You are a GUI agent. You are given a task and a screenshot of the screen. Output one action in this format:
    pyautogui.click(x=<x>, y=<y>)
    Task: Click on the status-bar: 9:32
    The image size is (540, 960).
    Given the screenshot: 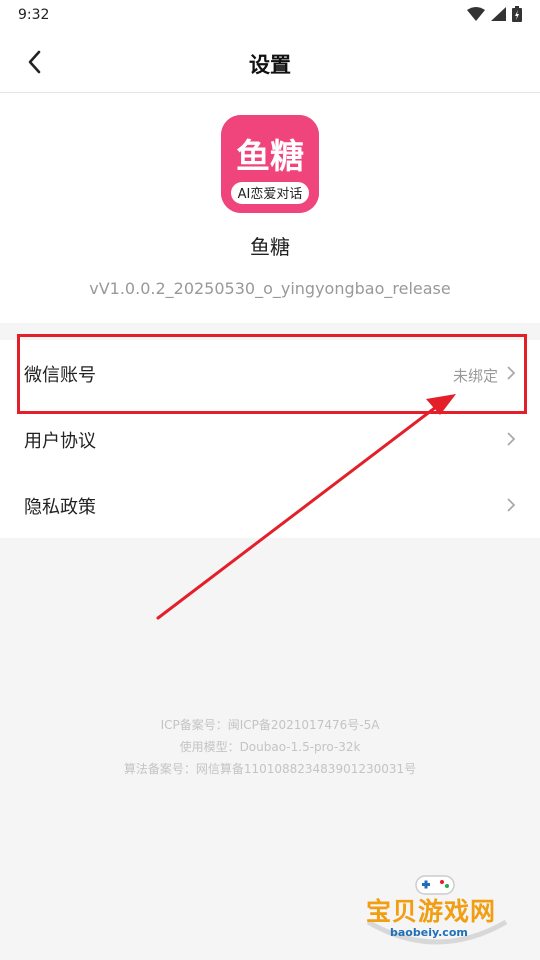 What is the action you would take?
    pyautogui.click(x=270, y=16)
    